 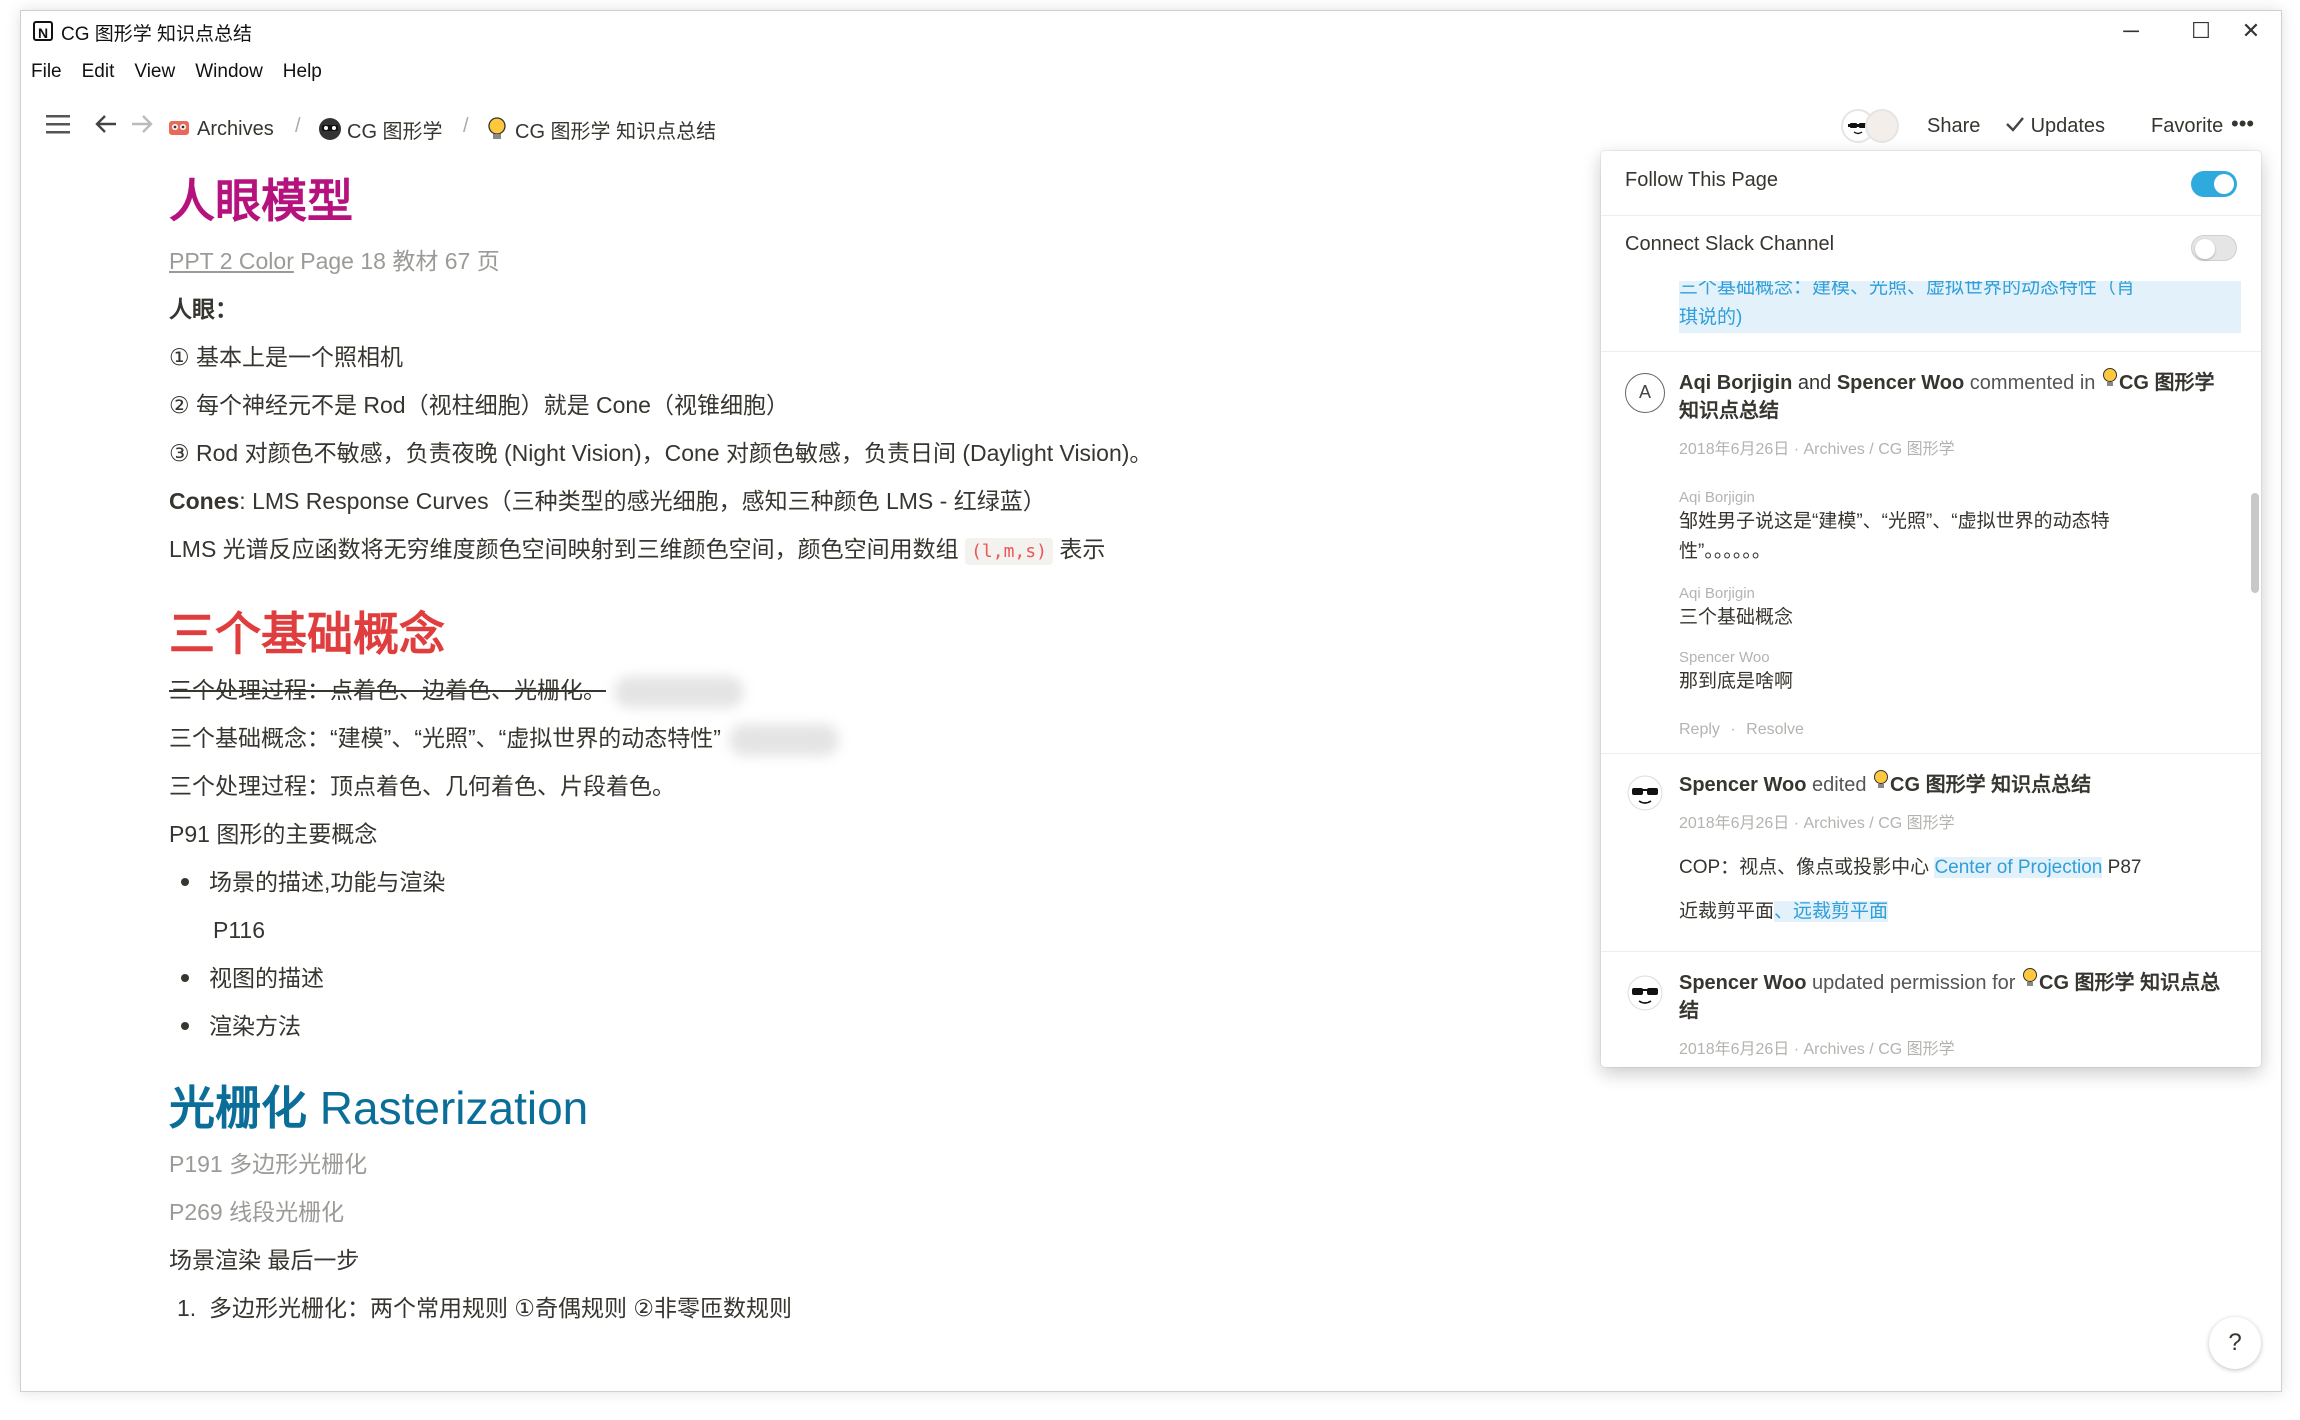 I want to click on numbered-item-text: 多边形光栅化：两个常用规则 ①奇偶规则 ②非零匝数规则, so click(x=501, y=1308).